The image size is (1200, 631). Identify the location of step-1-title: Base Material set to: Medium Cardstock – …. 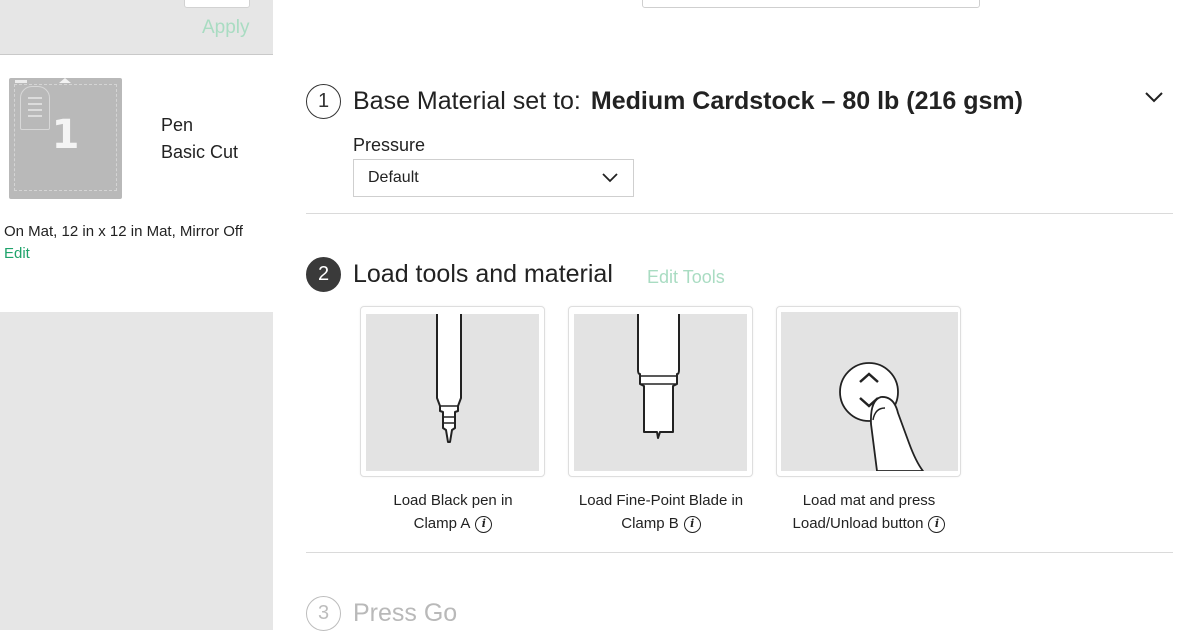
(688, 101).